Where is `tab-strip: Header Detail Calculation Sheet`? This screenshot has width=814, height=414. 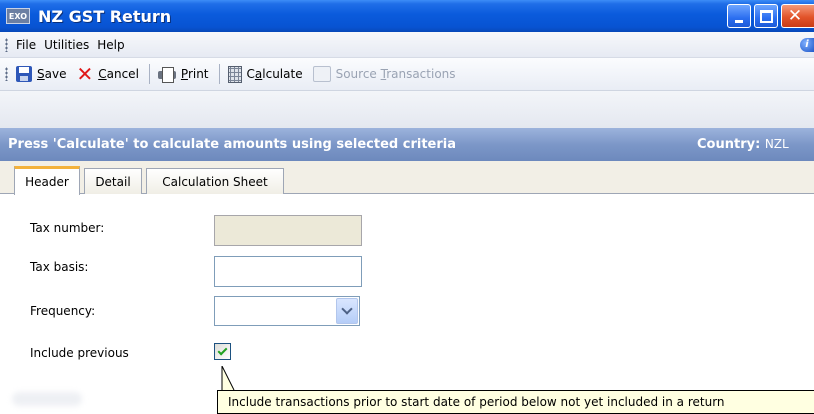
tab-strip: Header Detail Calculation Sheet is located at coordinates (407, 178).